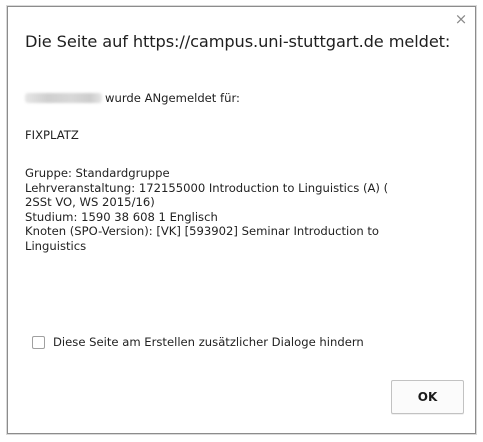  What do you see at coordinates (172, 98) in the screenshot?
I see `registered-text: wurde ANgemeldet für:` at bounding box center [172, 98].